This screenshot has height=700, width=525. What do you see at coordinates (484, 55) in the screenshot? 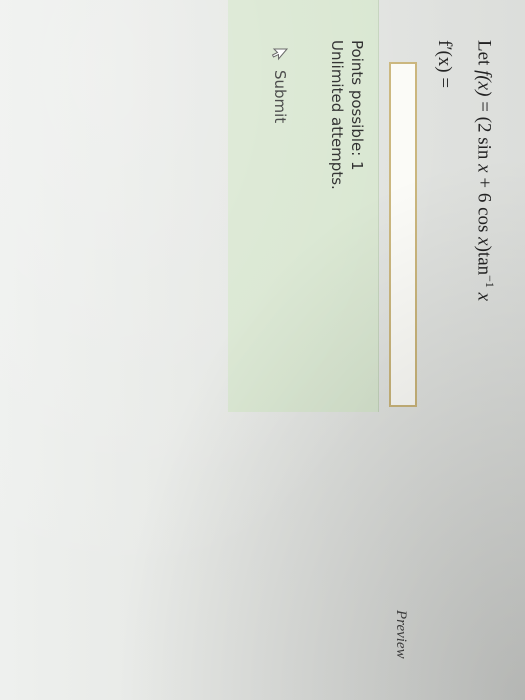
I see `question-prefix: Let` at bounding box center [484, 55].